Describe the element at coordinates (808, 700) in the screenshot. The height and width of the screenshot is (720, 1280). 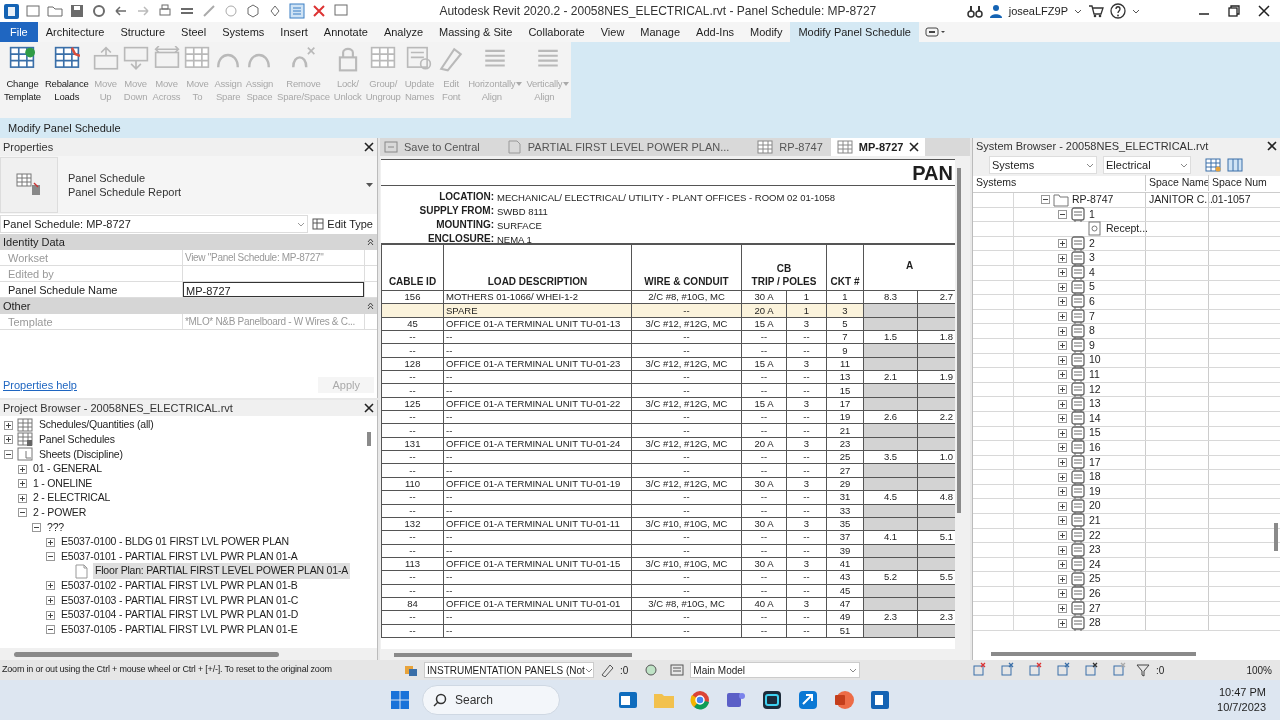
I see `arrow-app-icon` at that location.